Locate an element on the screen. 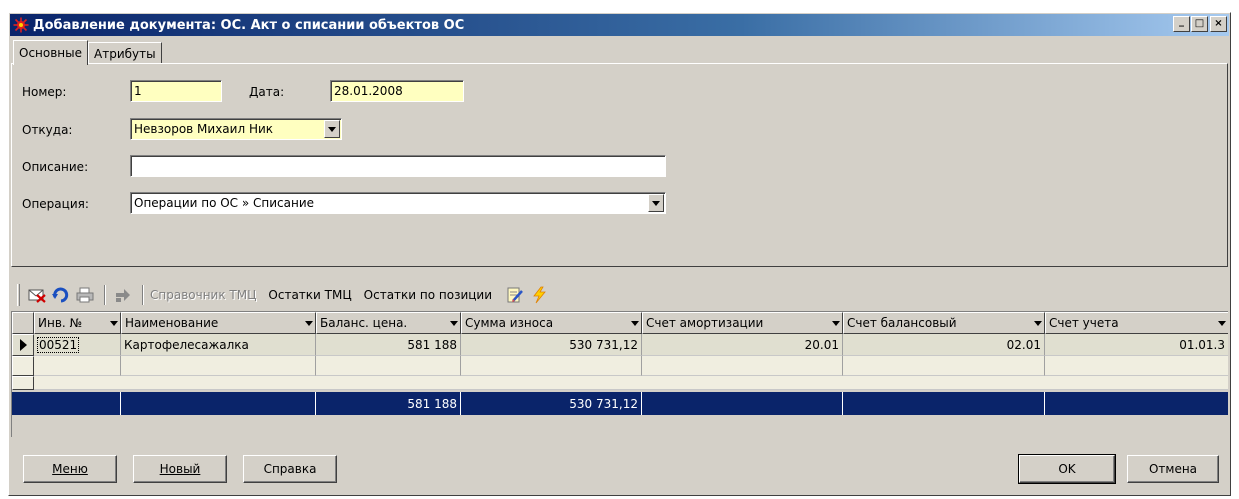  column-depreciation-sum: Сумма износа is located at coordinates (551, 323).